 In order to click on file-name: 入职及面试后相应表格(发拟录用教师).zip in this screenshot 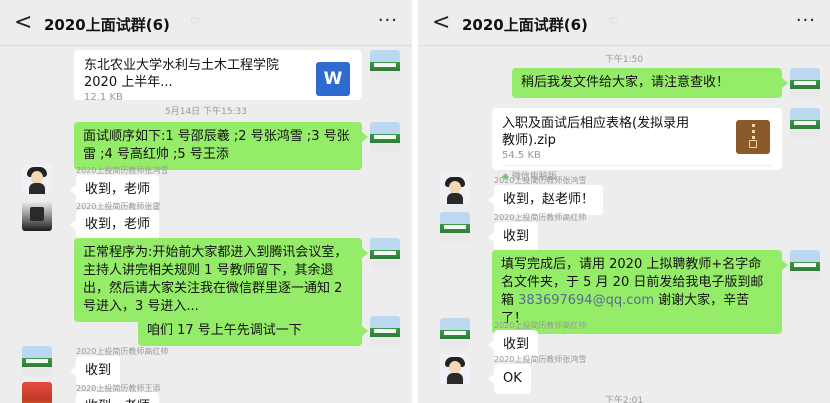, I will do `click(596, 132)`.